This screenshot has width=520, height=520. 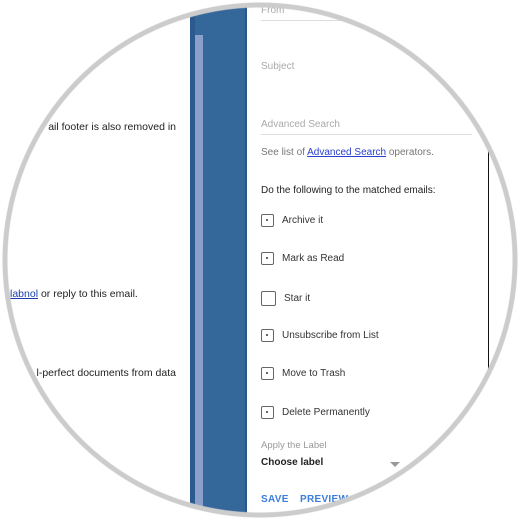 I want to click on option-archive: Archive it, so click(x=292, y=220).